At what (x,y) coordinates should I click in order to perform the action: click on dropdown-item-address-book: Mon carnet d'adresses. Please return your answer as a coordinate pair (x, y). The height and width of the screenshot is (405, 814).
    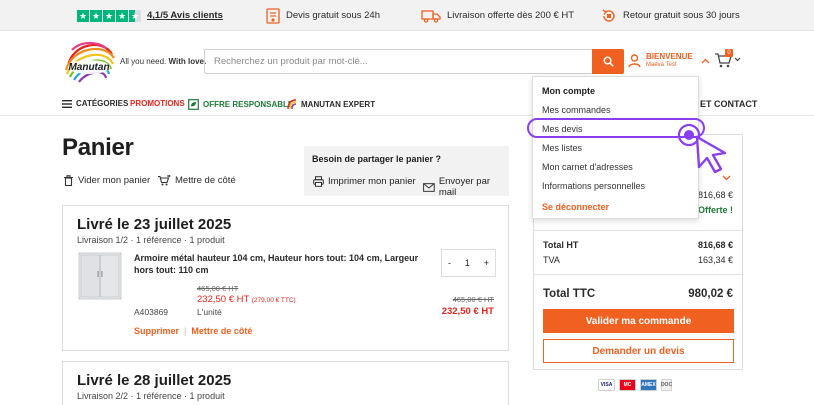
    Looking at the image, I should click on (587, 167).